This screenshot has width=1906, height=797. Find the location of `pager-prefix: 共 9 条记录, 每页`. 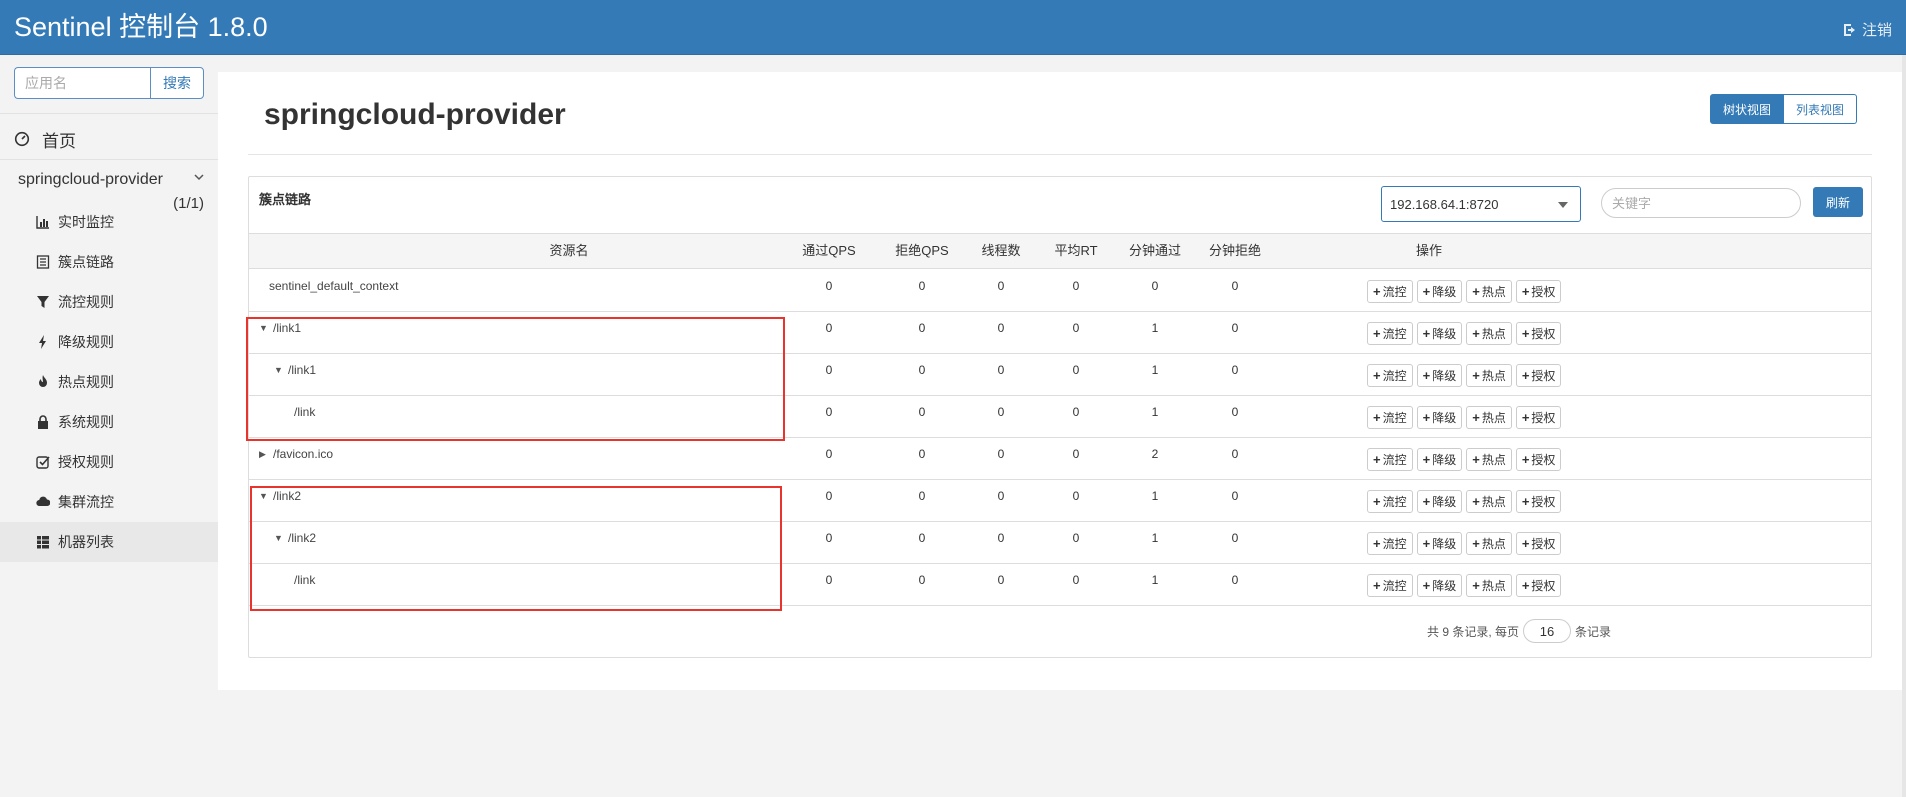

pager-prefix: 共 9 条记录, 每页 is located at coordinates (1473, 631).